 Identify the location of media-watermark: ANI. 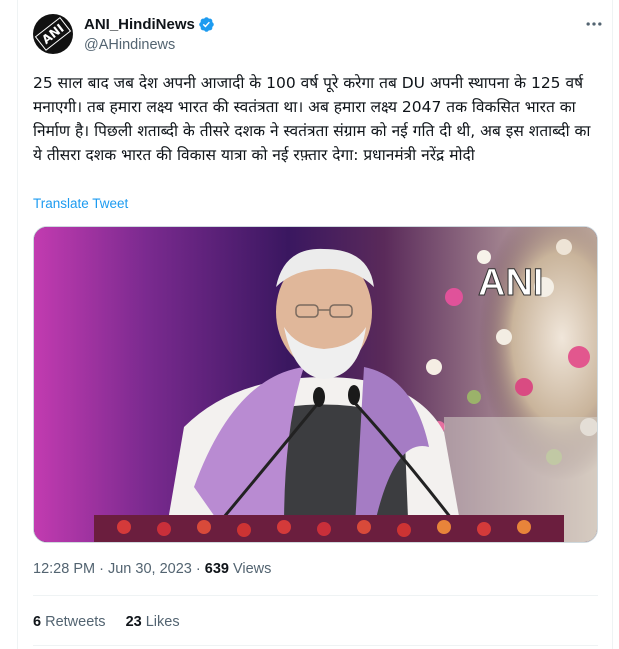
(510, 283).